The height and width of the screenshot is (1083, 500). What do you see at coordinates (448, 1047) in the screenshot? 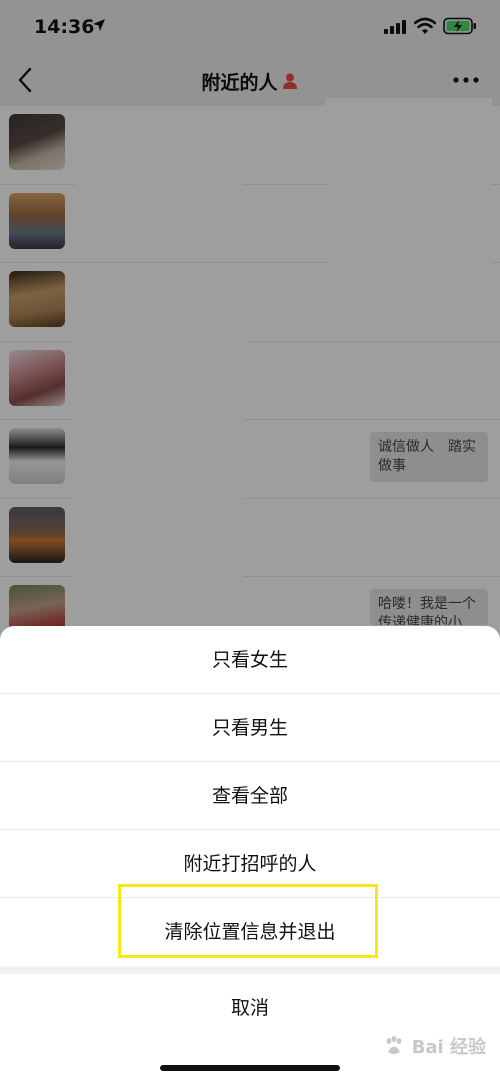
I see `watermark-text: Bai 经验` at bounding box center [448, 1047].